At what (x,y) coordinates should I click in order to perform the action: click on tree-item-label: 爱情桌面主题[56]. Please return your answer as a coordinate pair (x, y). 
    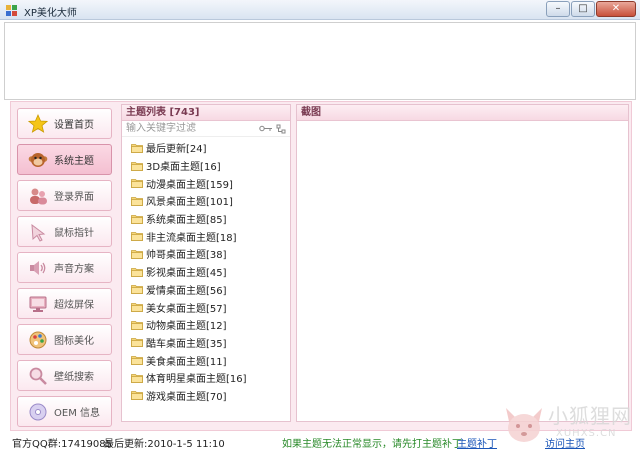
    Looking at the image, I should click on (186, 291).